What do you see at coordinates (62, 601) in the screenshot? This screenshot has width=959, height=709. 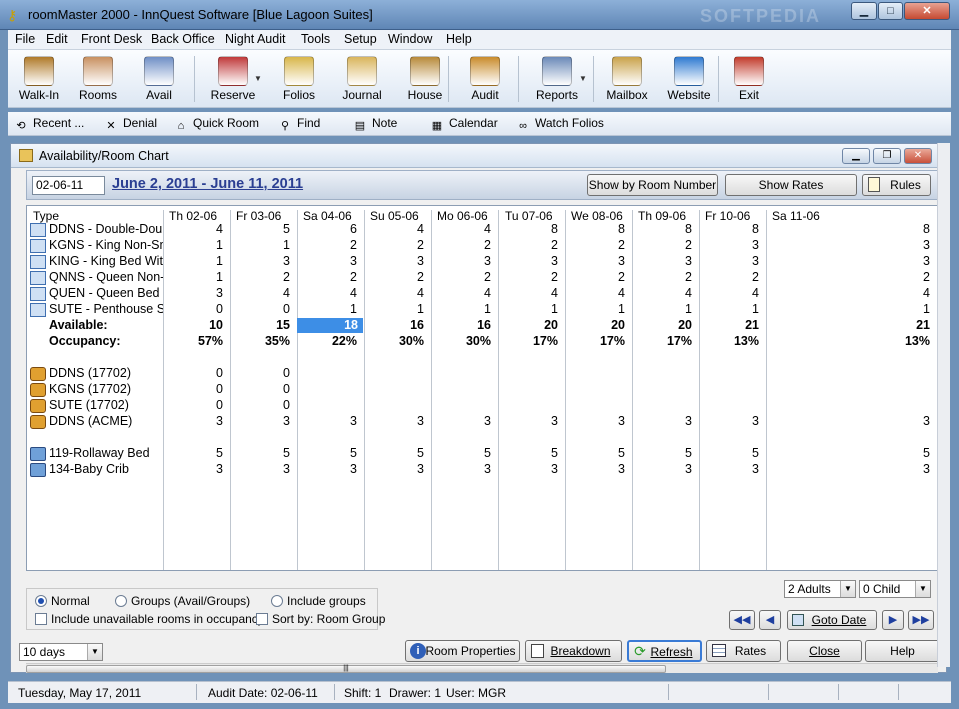 I see `normal-radio: Normal` at bounding box center [62, 601].